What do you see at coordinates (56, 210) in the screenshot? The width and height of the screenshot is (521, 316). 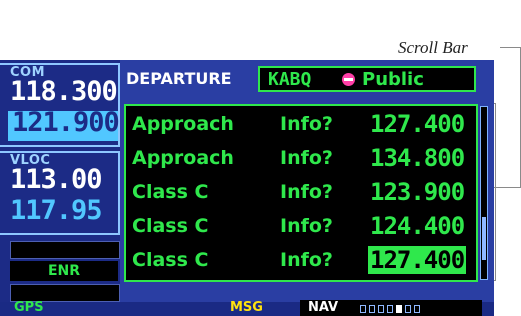 I see `vloc-standby-frequency: 117.95` at bounding box center [56, 210].